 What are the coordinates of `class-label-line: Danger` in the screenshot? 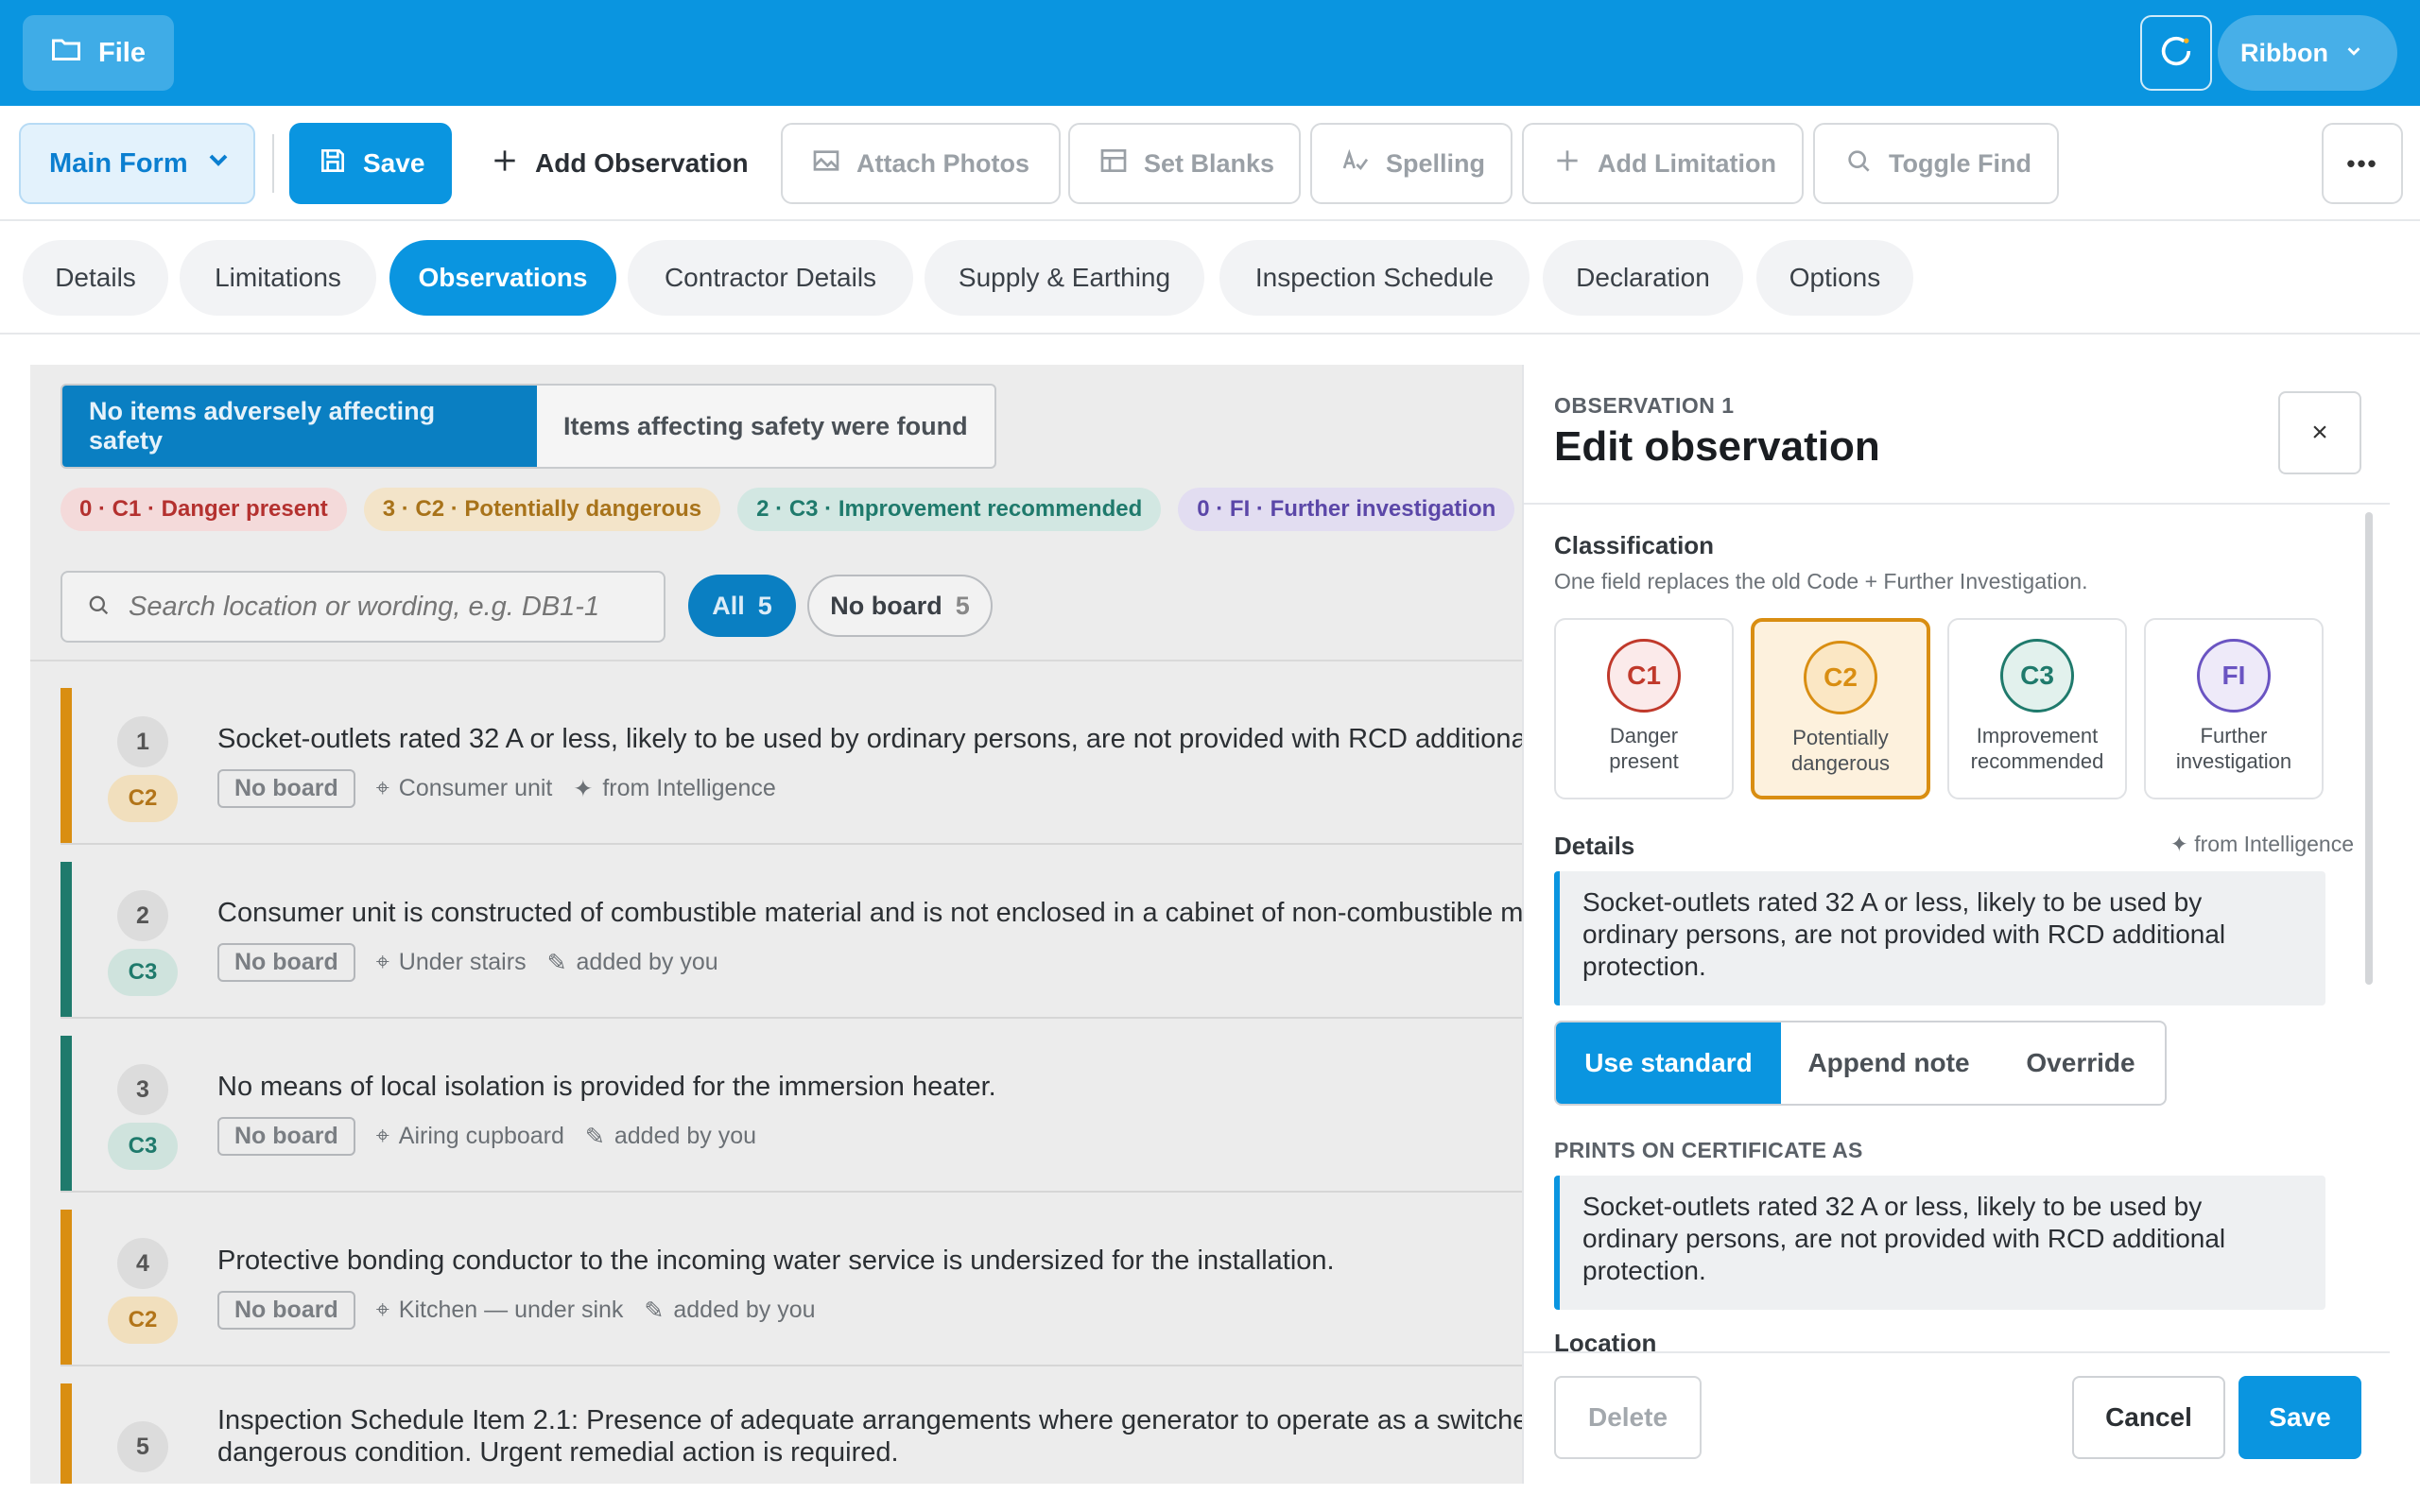 It's located at (1644, 735).